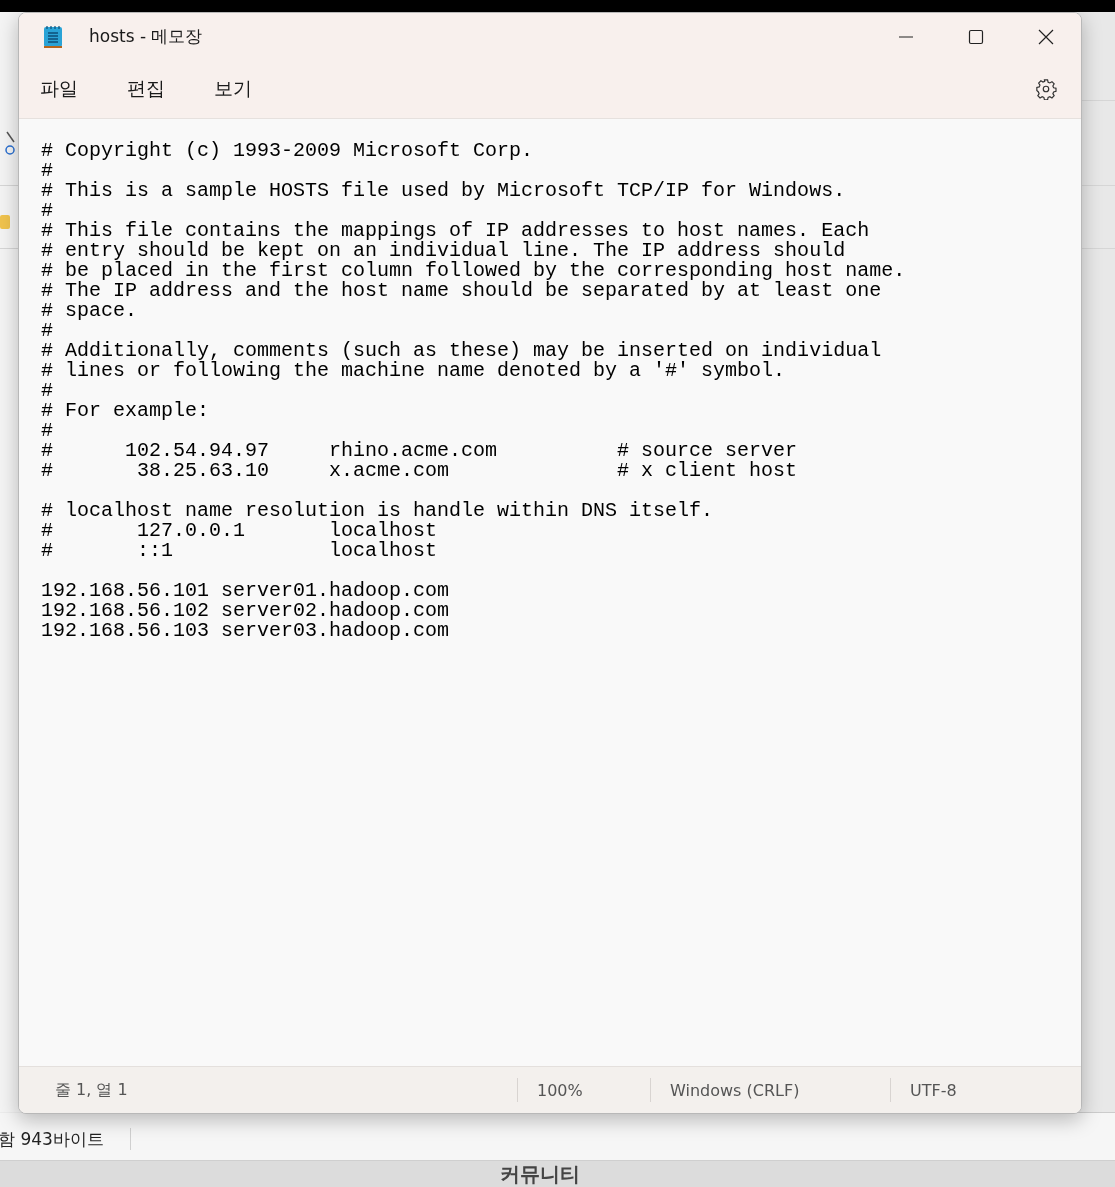 This screenshot has width=1115, height=1187. What do you see at coordinates (906, 36) in the screenshot?
I see `minimize-icon` at bounding box center [906, 36].